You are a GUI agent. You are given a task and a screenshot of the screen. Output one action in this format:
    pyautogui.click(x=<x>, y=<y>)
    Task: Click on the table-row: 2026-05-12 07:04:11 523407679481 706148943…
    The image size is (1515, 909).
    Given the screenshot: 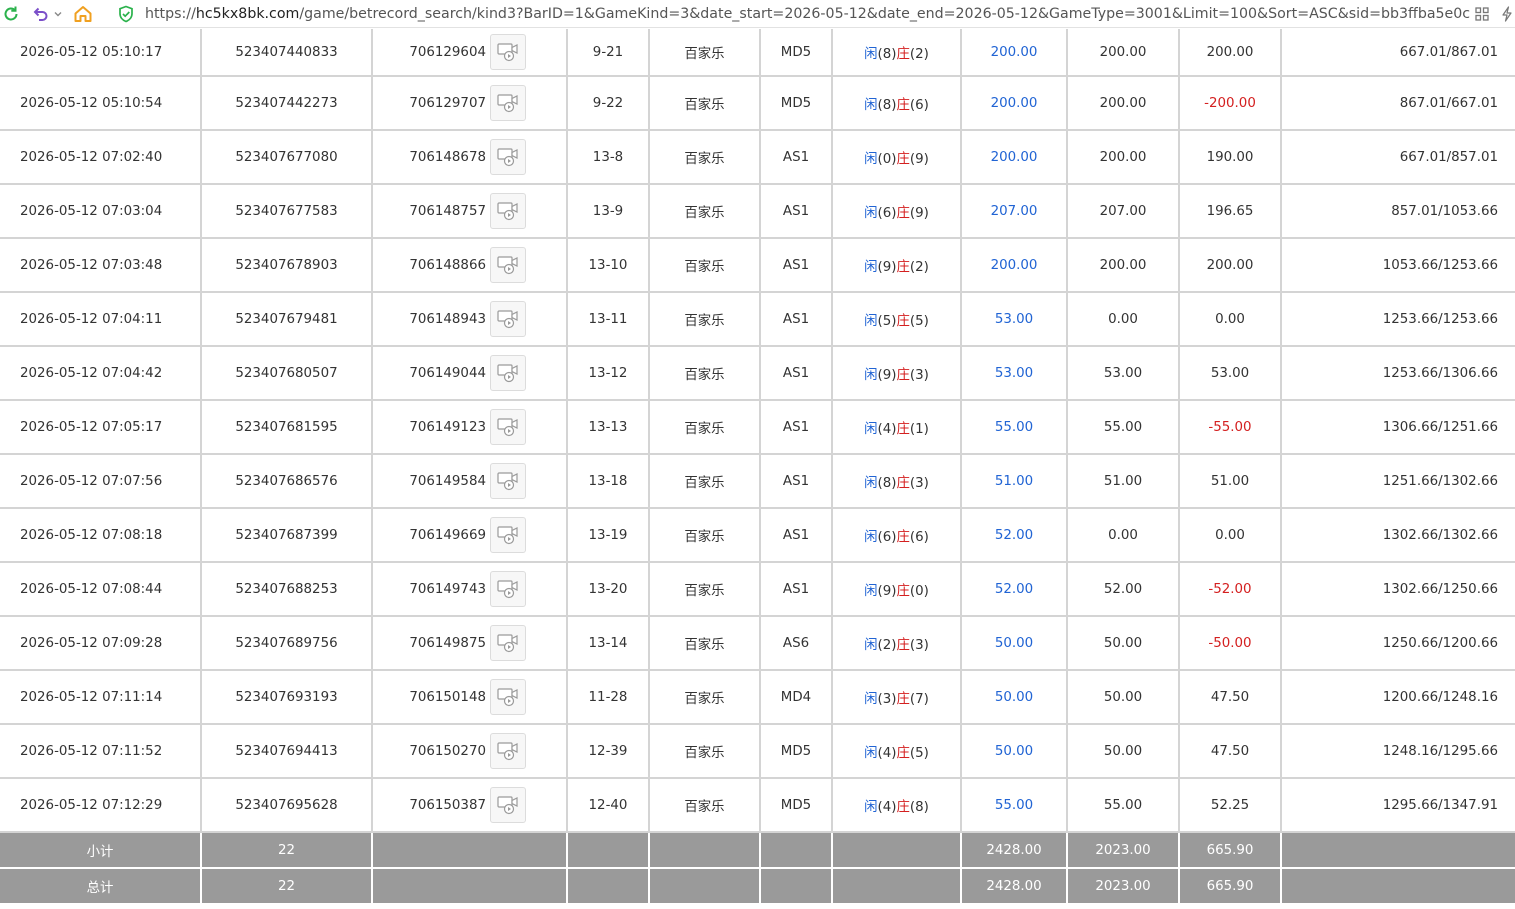 What is the action you would take?
    pyautogui.click(x=757, y=319)
    